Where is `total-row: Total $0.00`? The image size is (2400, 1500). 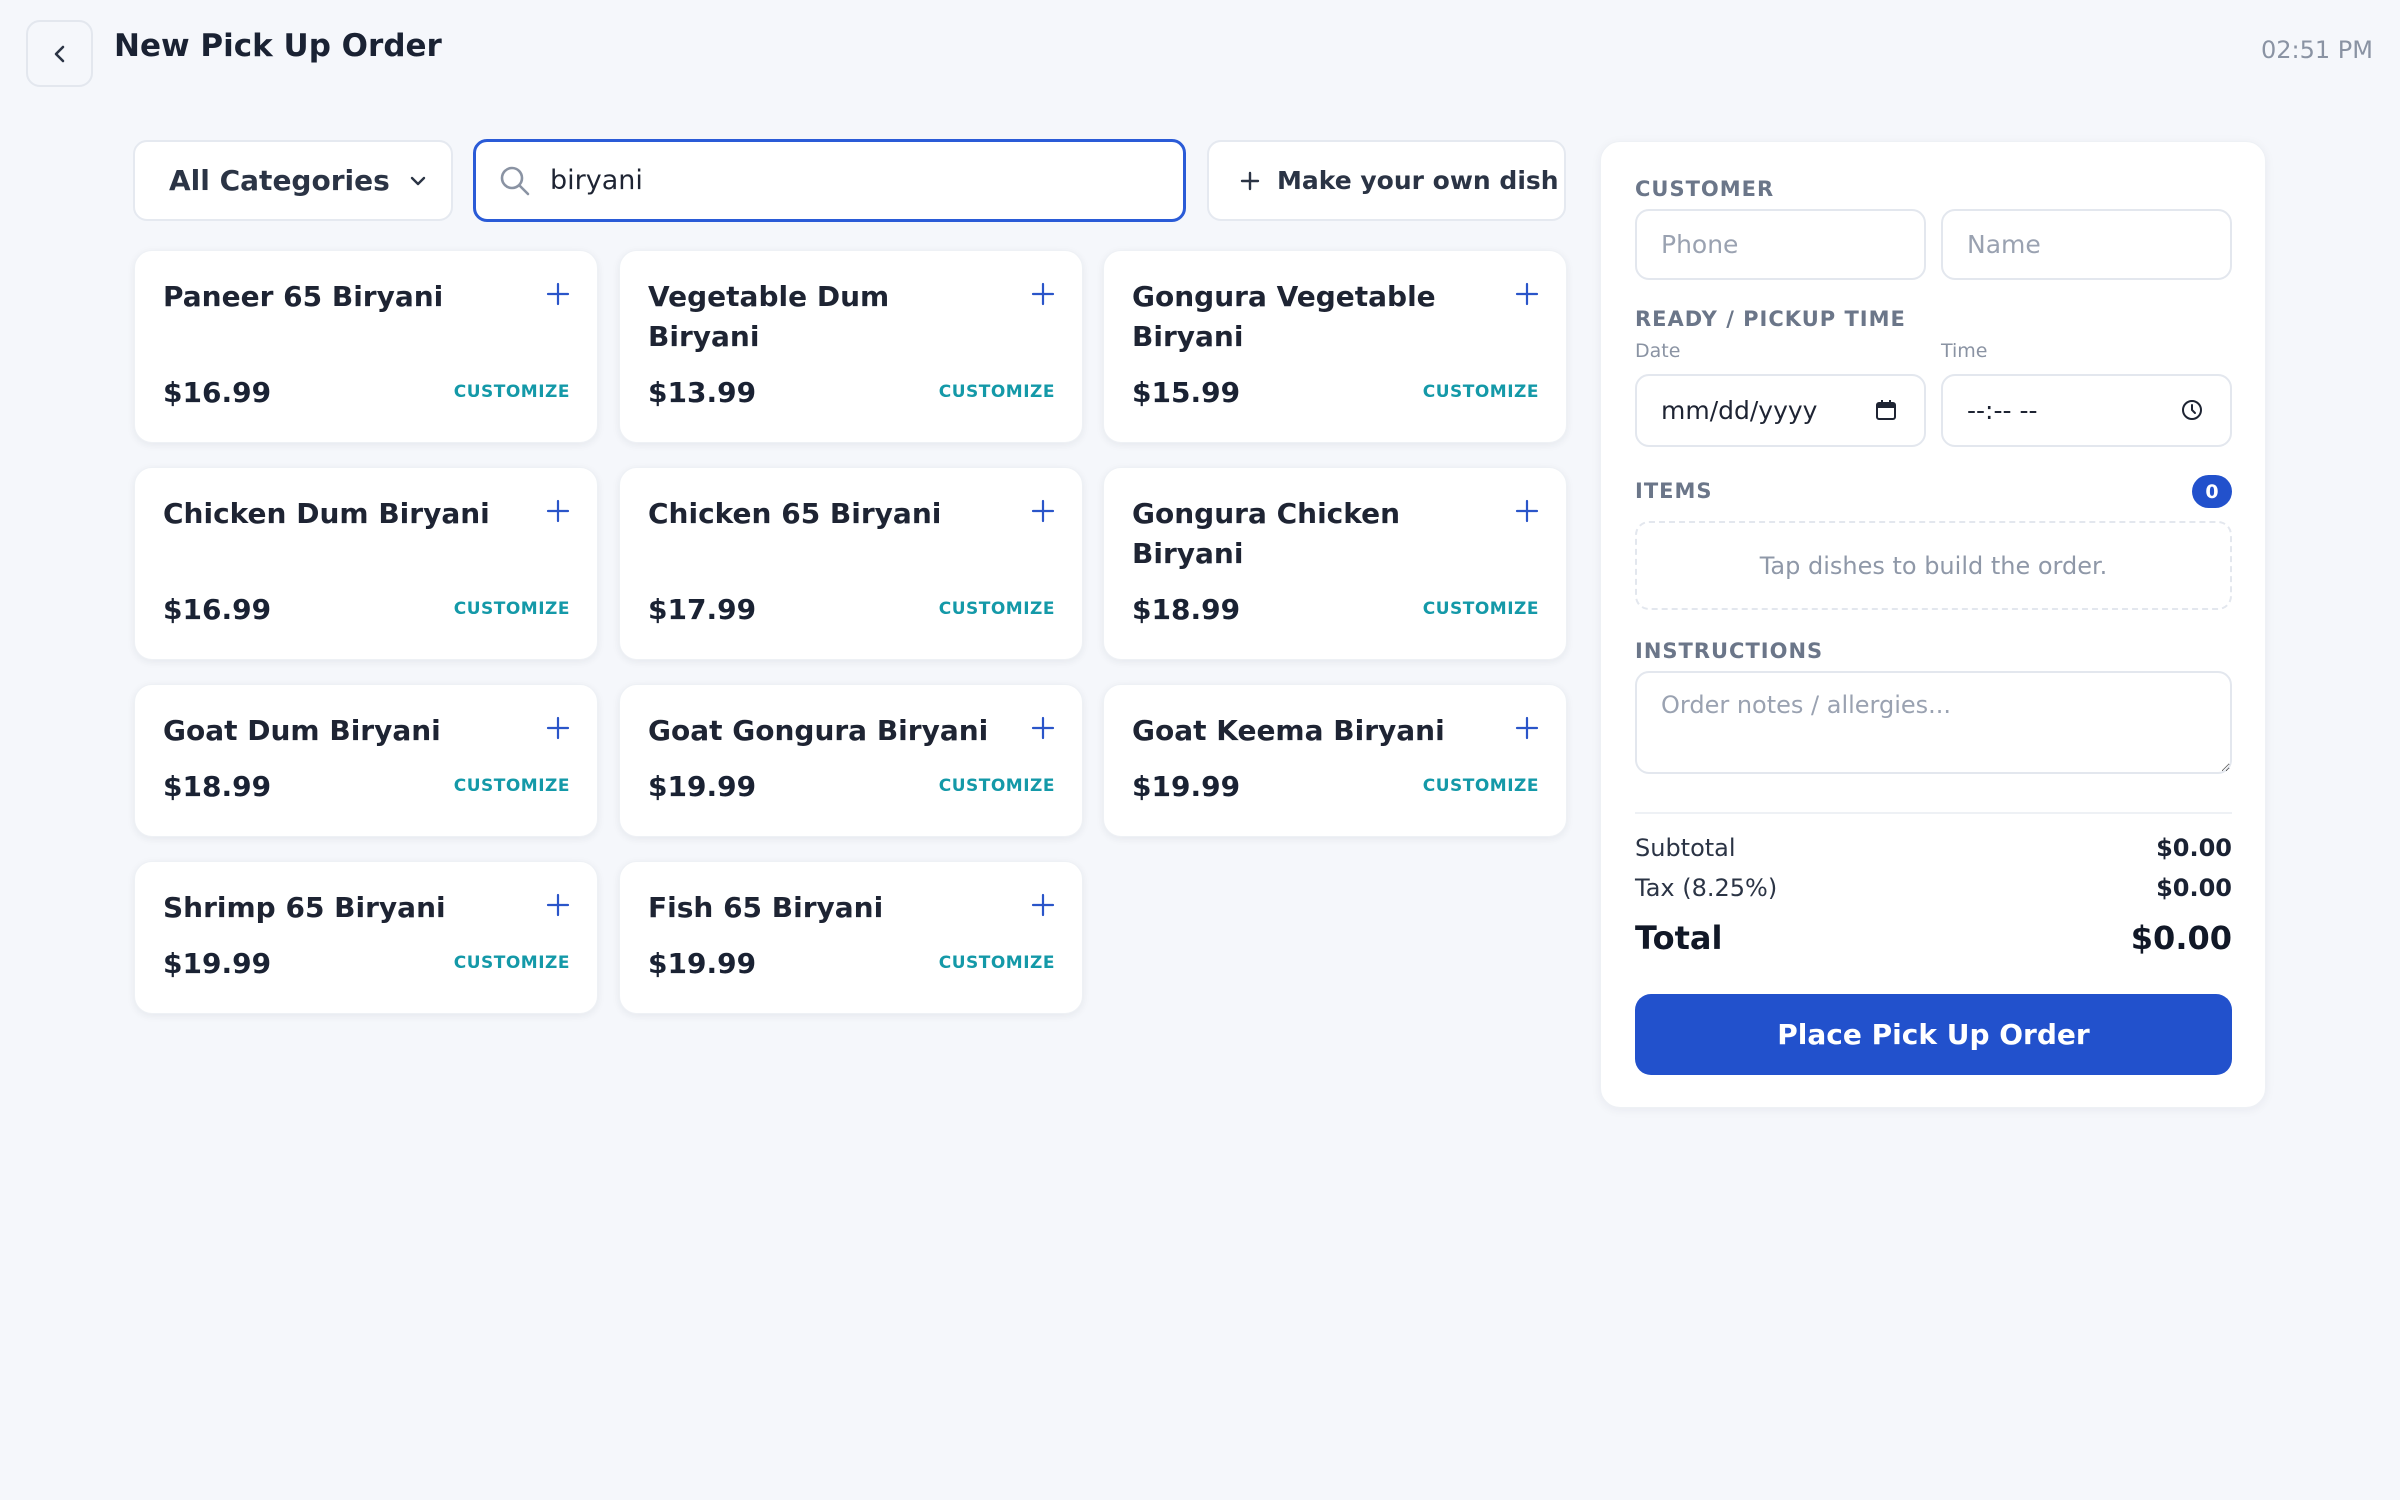
total-row: Total $0.00 is located at coordinates (1933, 938).